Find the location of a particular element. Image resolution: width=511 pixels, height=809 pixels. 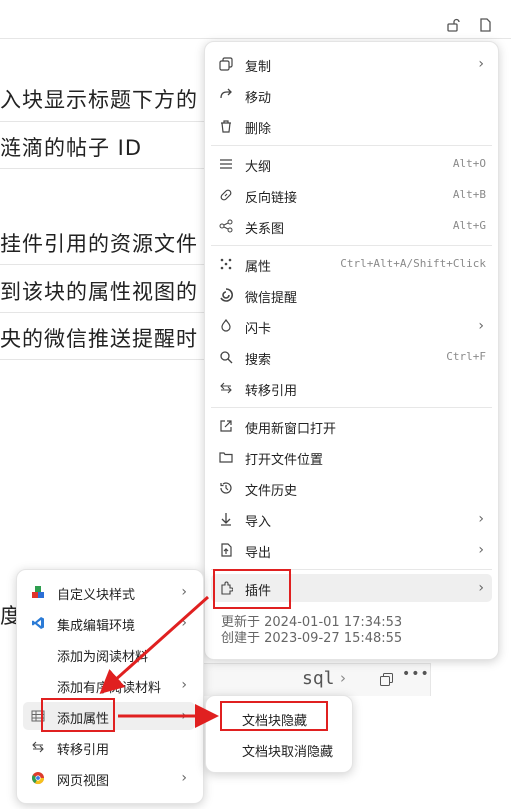

new-window-icon is located at coordinates (226, 426).